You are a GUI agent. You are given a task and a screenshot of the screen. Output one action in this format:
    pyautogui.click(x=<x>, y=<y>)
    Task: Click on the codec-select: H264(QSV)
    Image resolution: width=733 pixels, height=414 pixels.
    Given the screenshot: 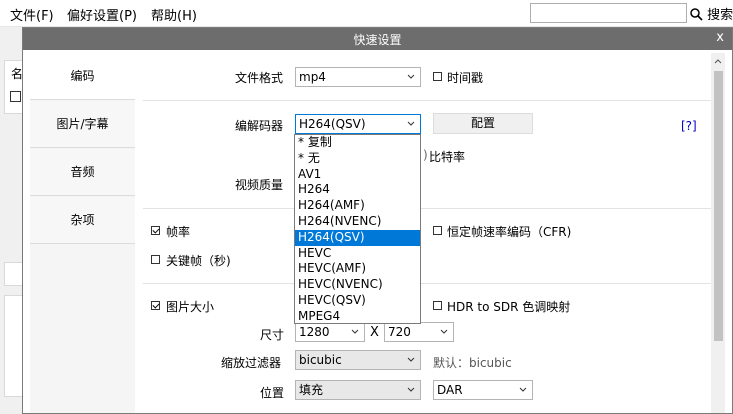 What is the action you would take?
    pyautogui.click(x=358, y=124)
    